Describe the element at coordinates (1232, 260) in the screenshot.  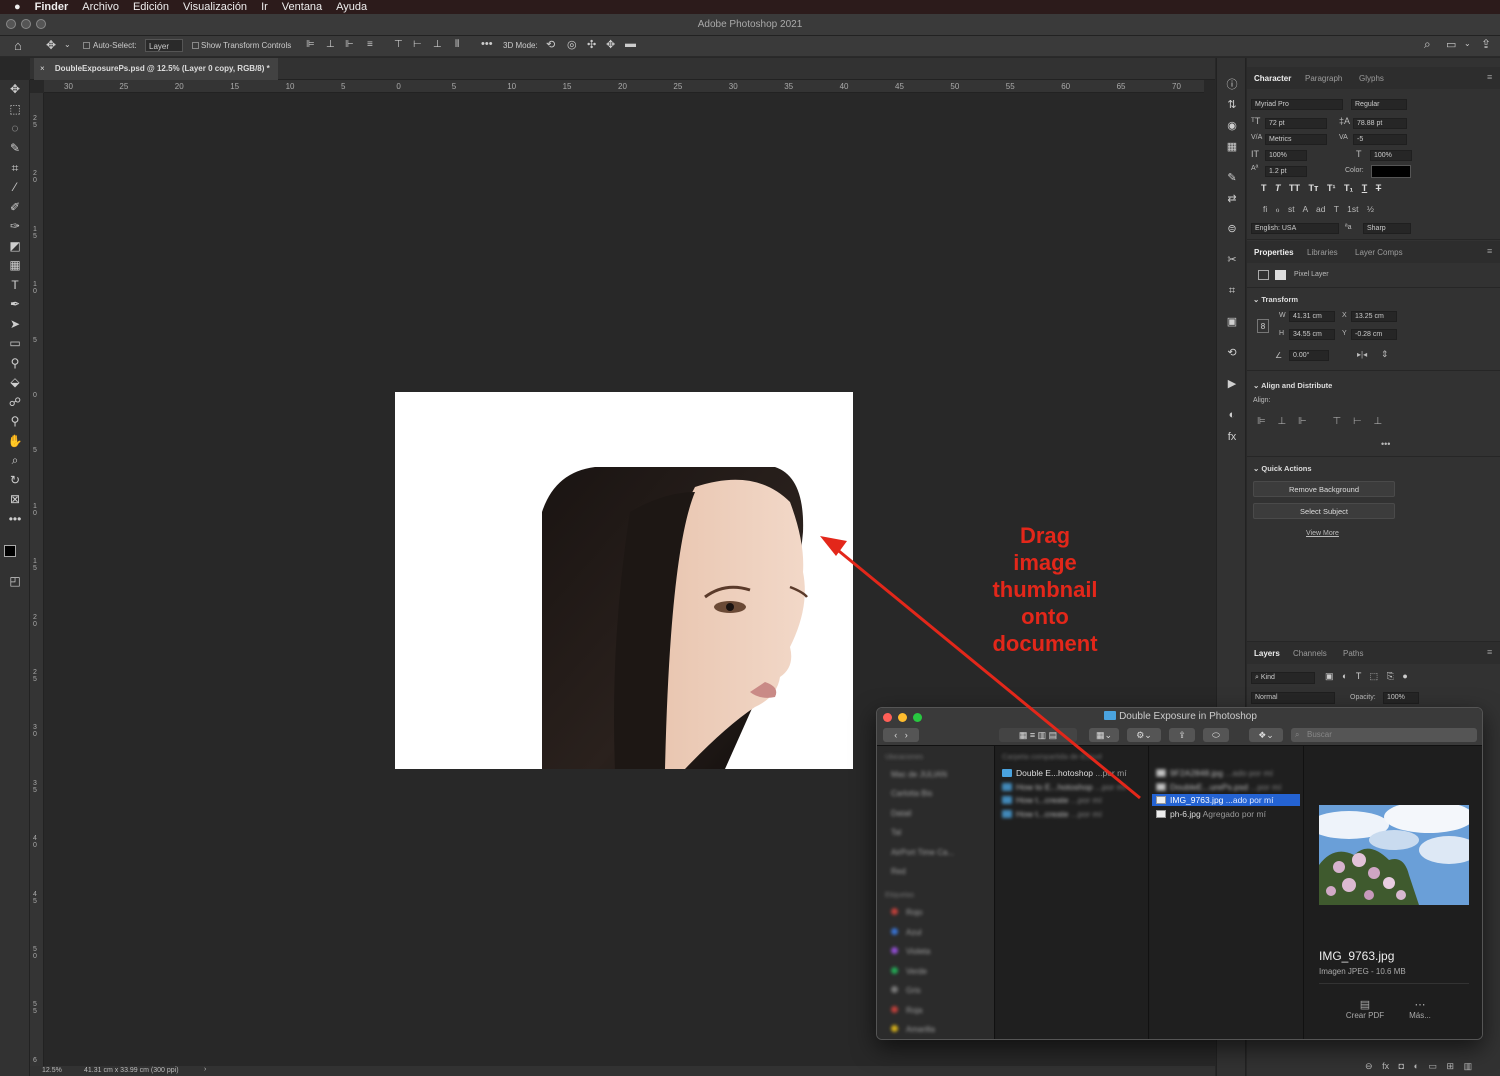
I see `tools-icon: ✂` at that location.